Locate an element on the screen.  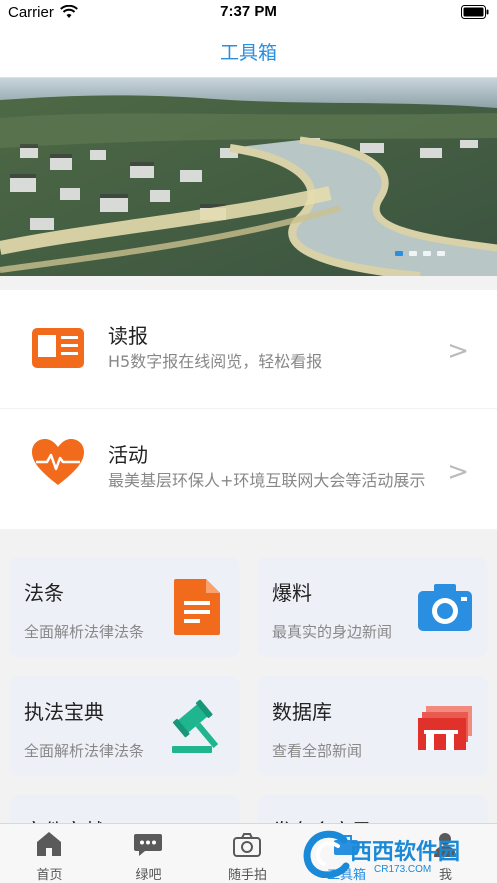
carousel-dots is located at coordinates (420, 253).